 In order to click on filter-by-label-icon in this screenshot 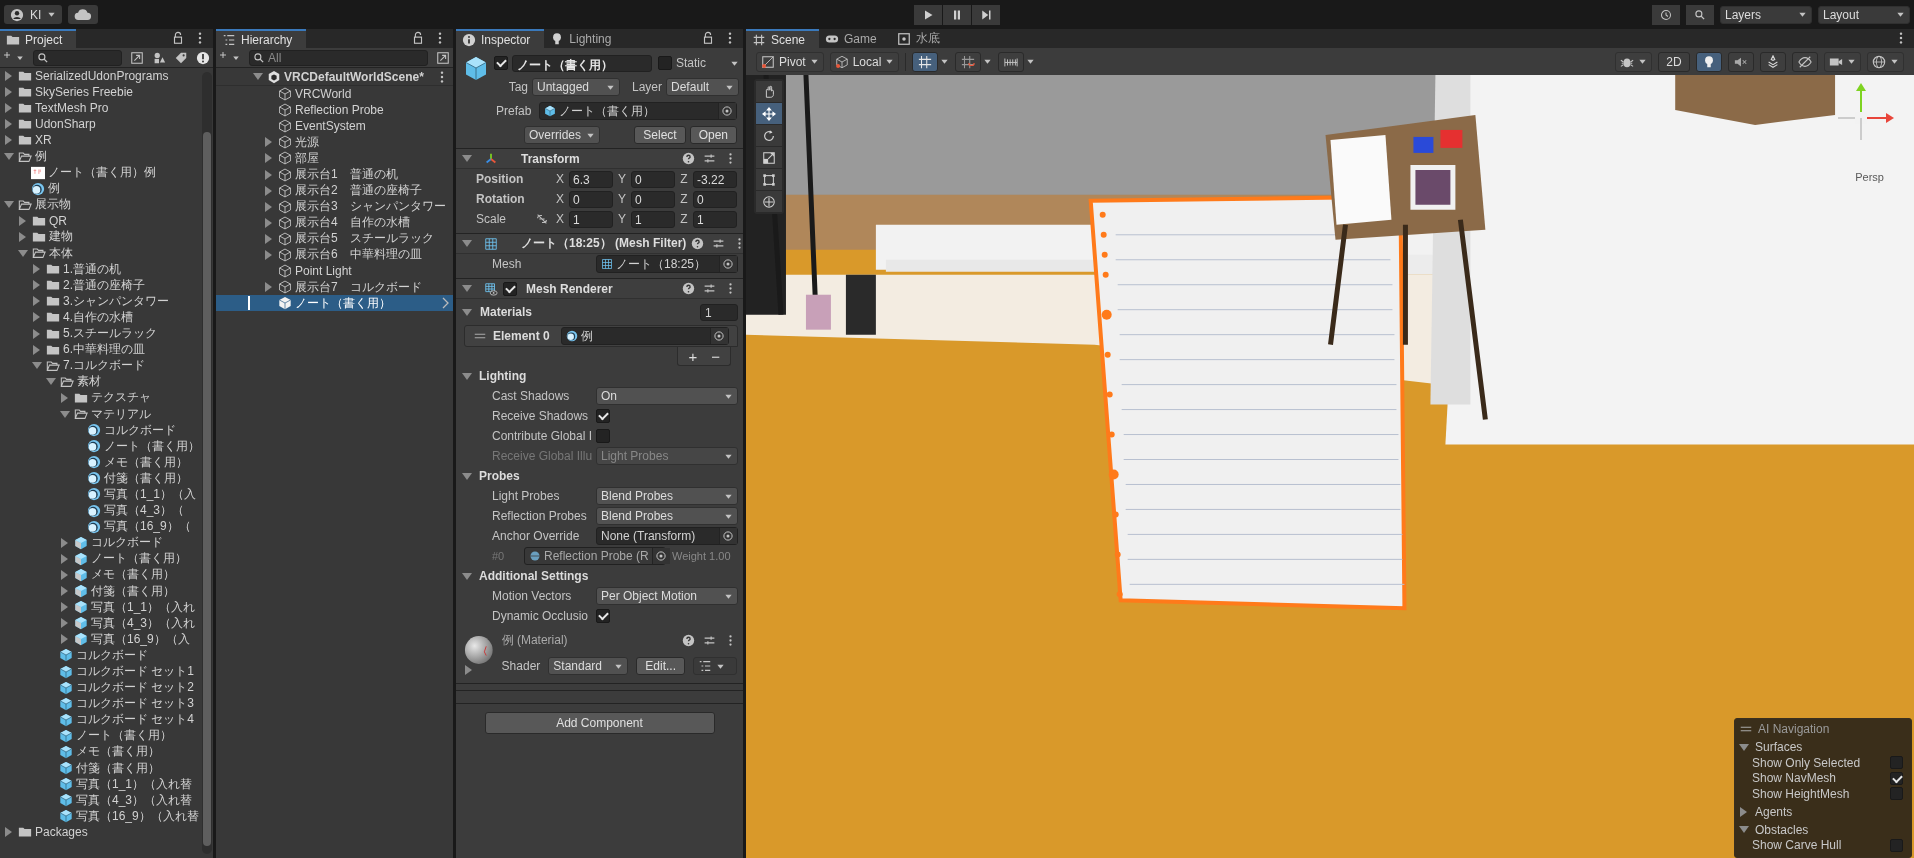, I will do `click(181, 57)`.